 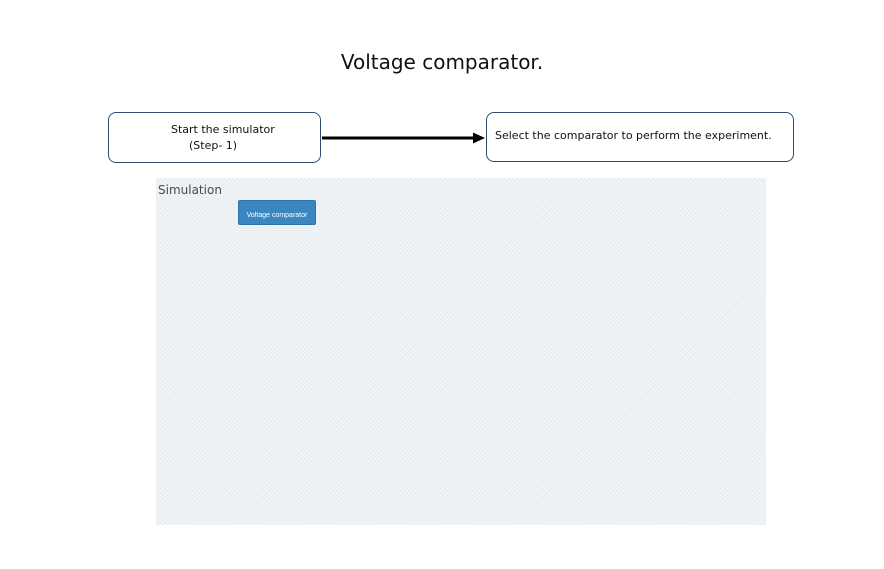 I want to click on simulation-label: Simulation, so click(x=190, y=190).